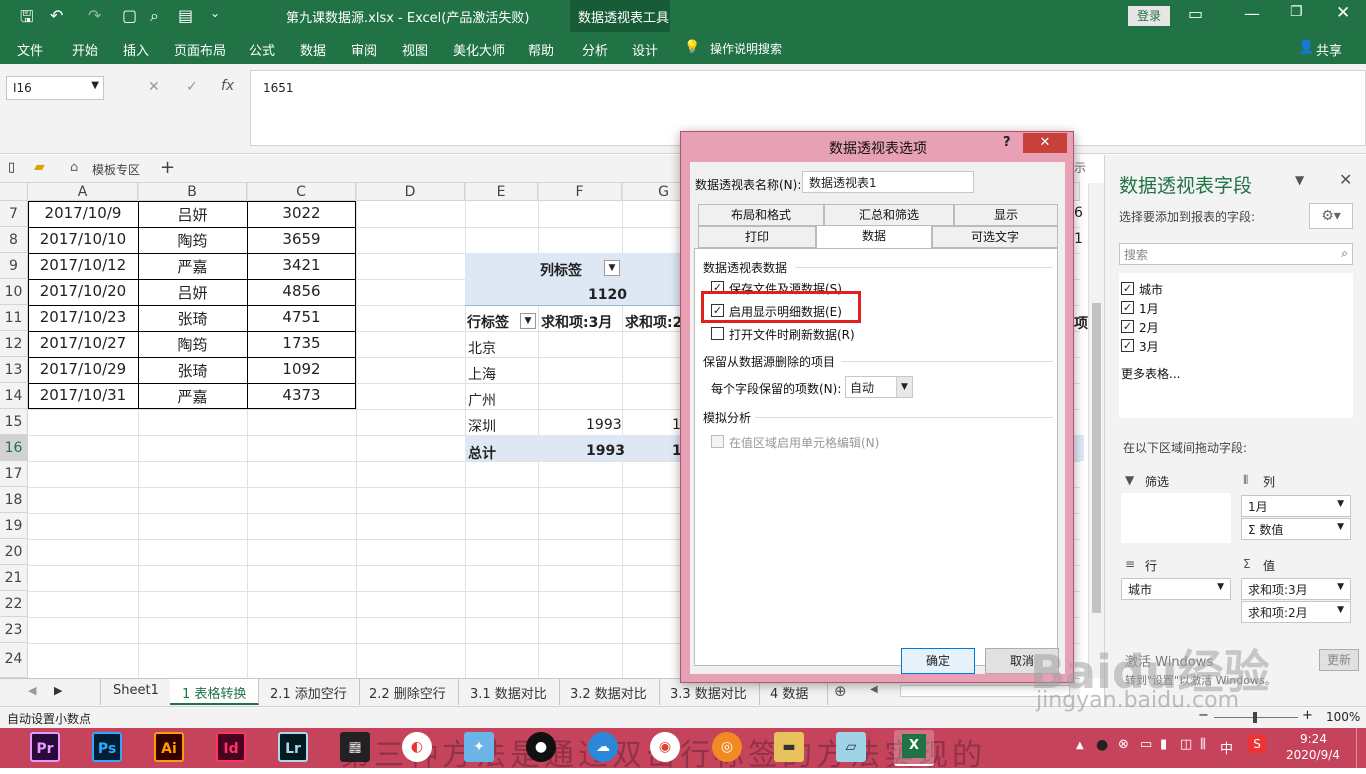  I want to click on pivot-sum-mar-header: 求和项:3月, so click(576, 322).